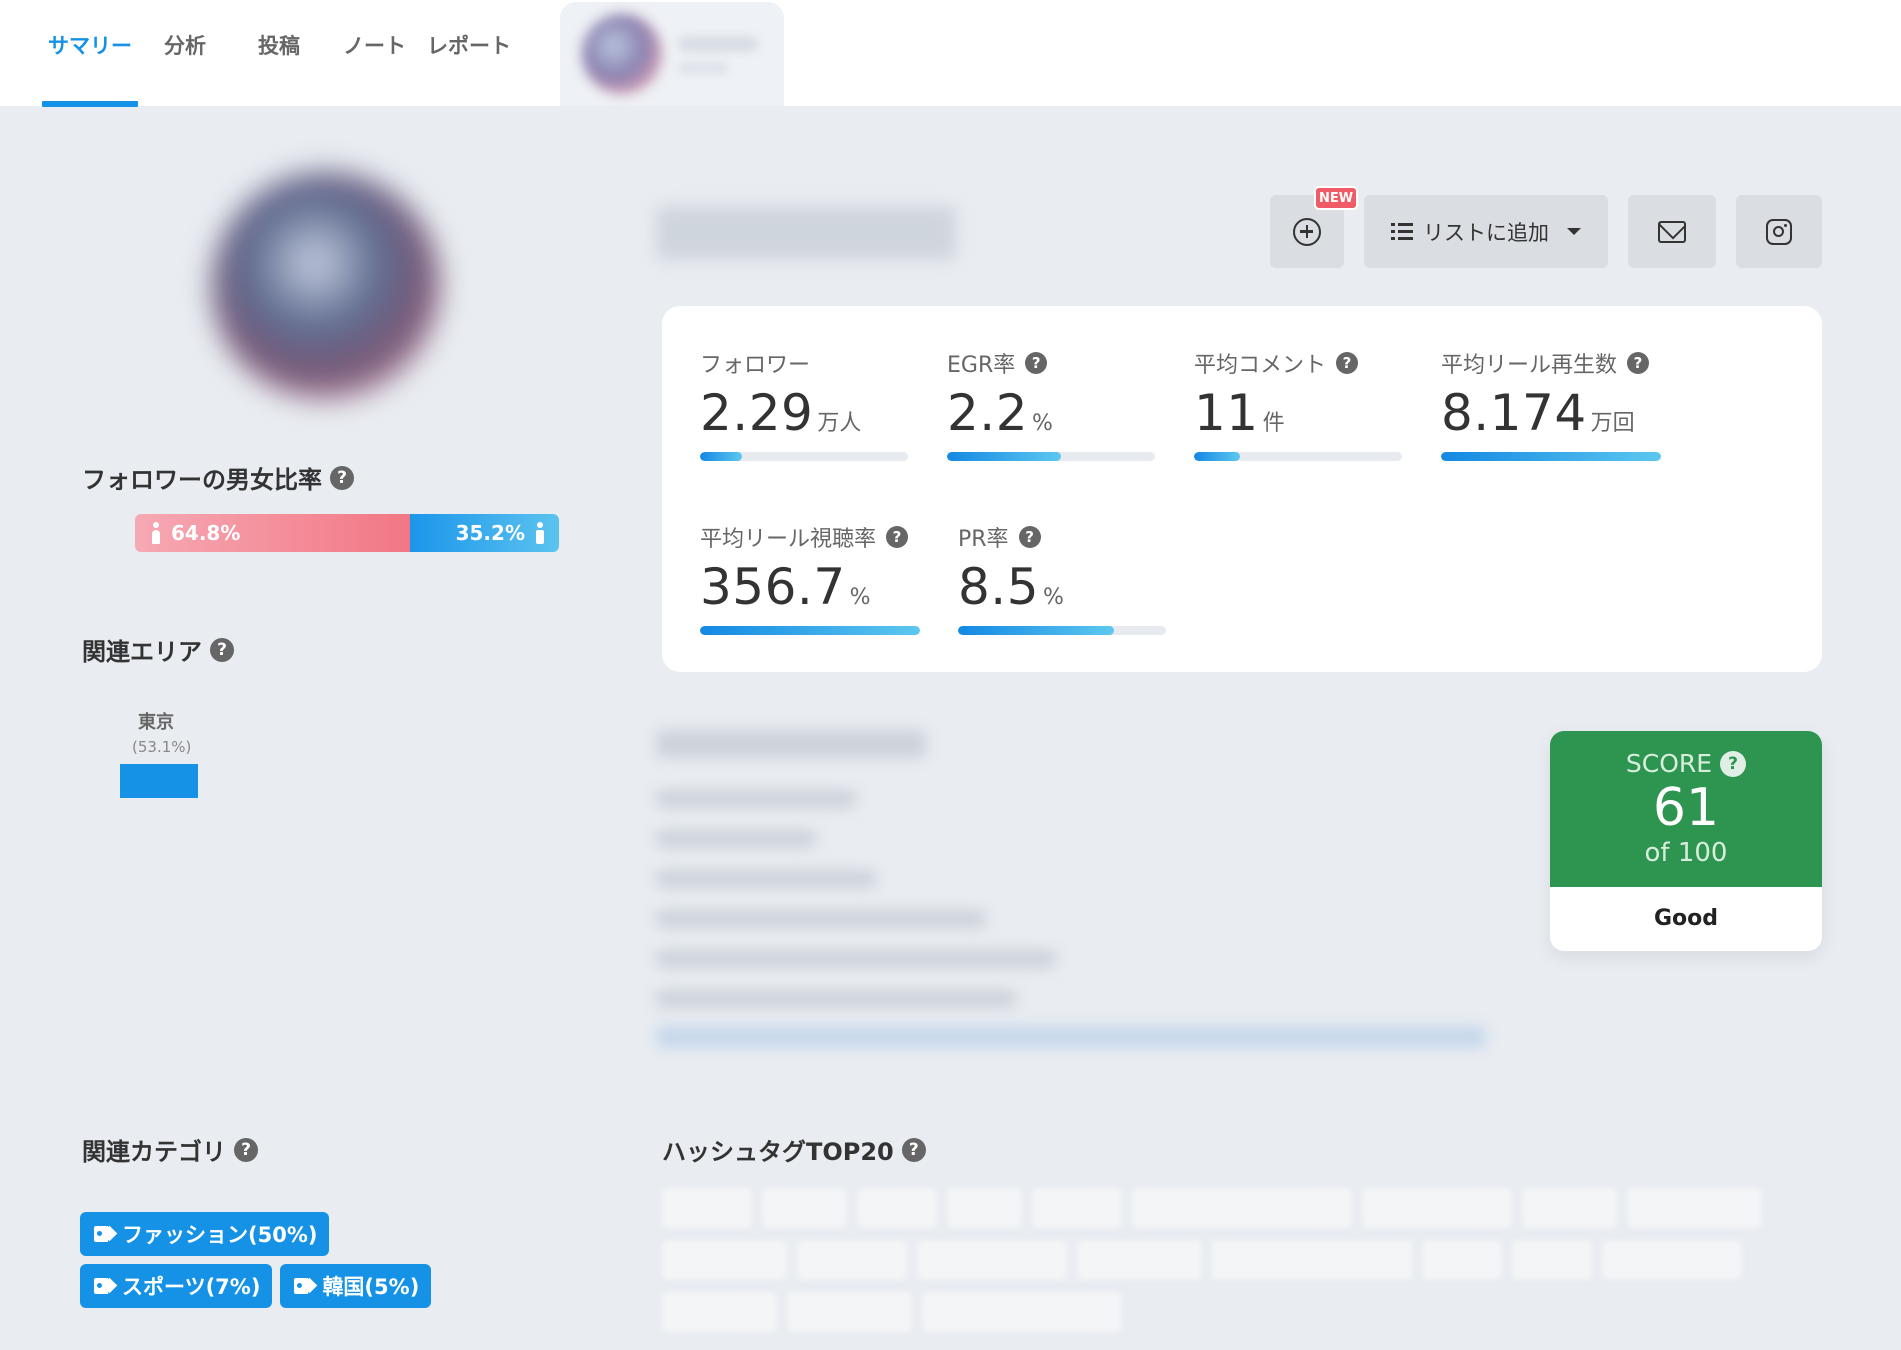 This screenshot has width=1901, height=1350. I want to click on new-badge: NEW, so click(1336, 198).